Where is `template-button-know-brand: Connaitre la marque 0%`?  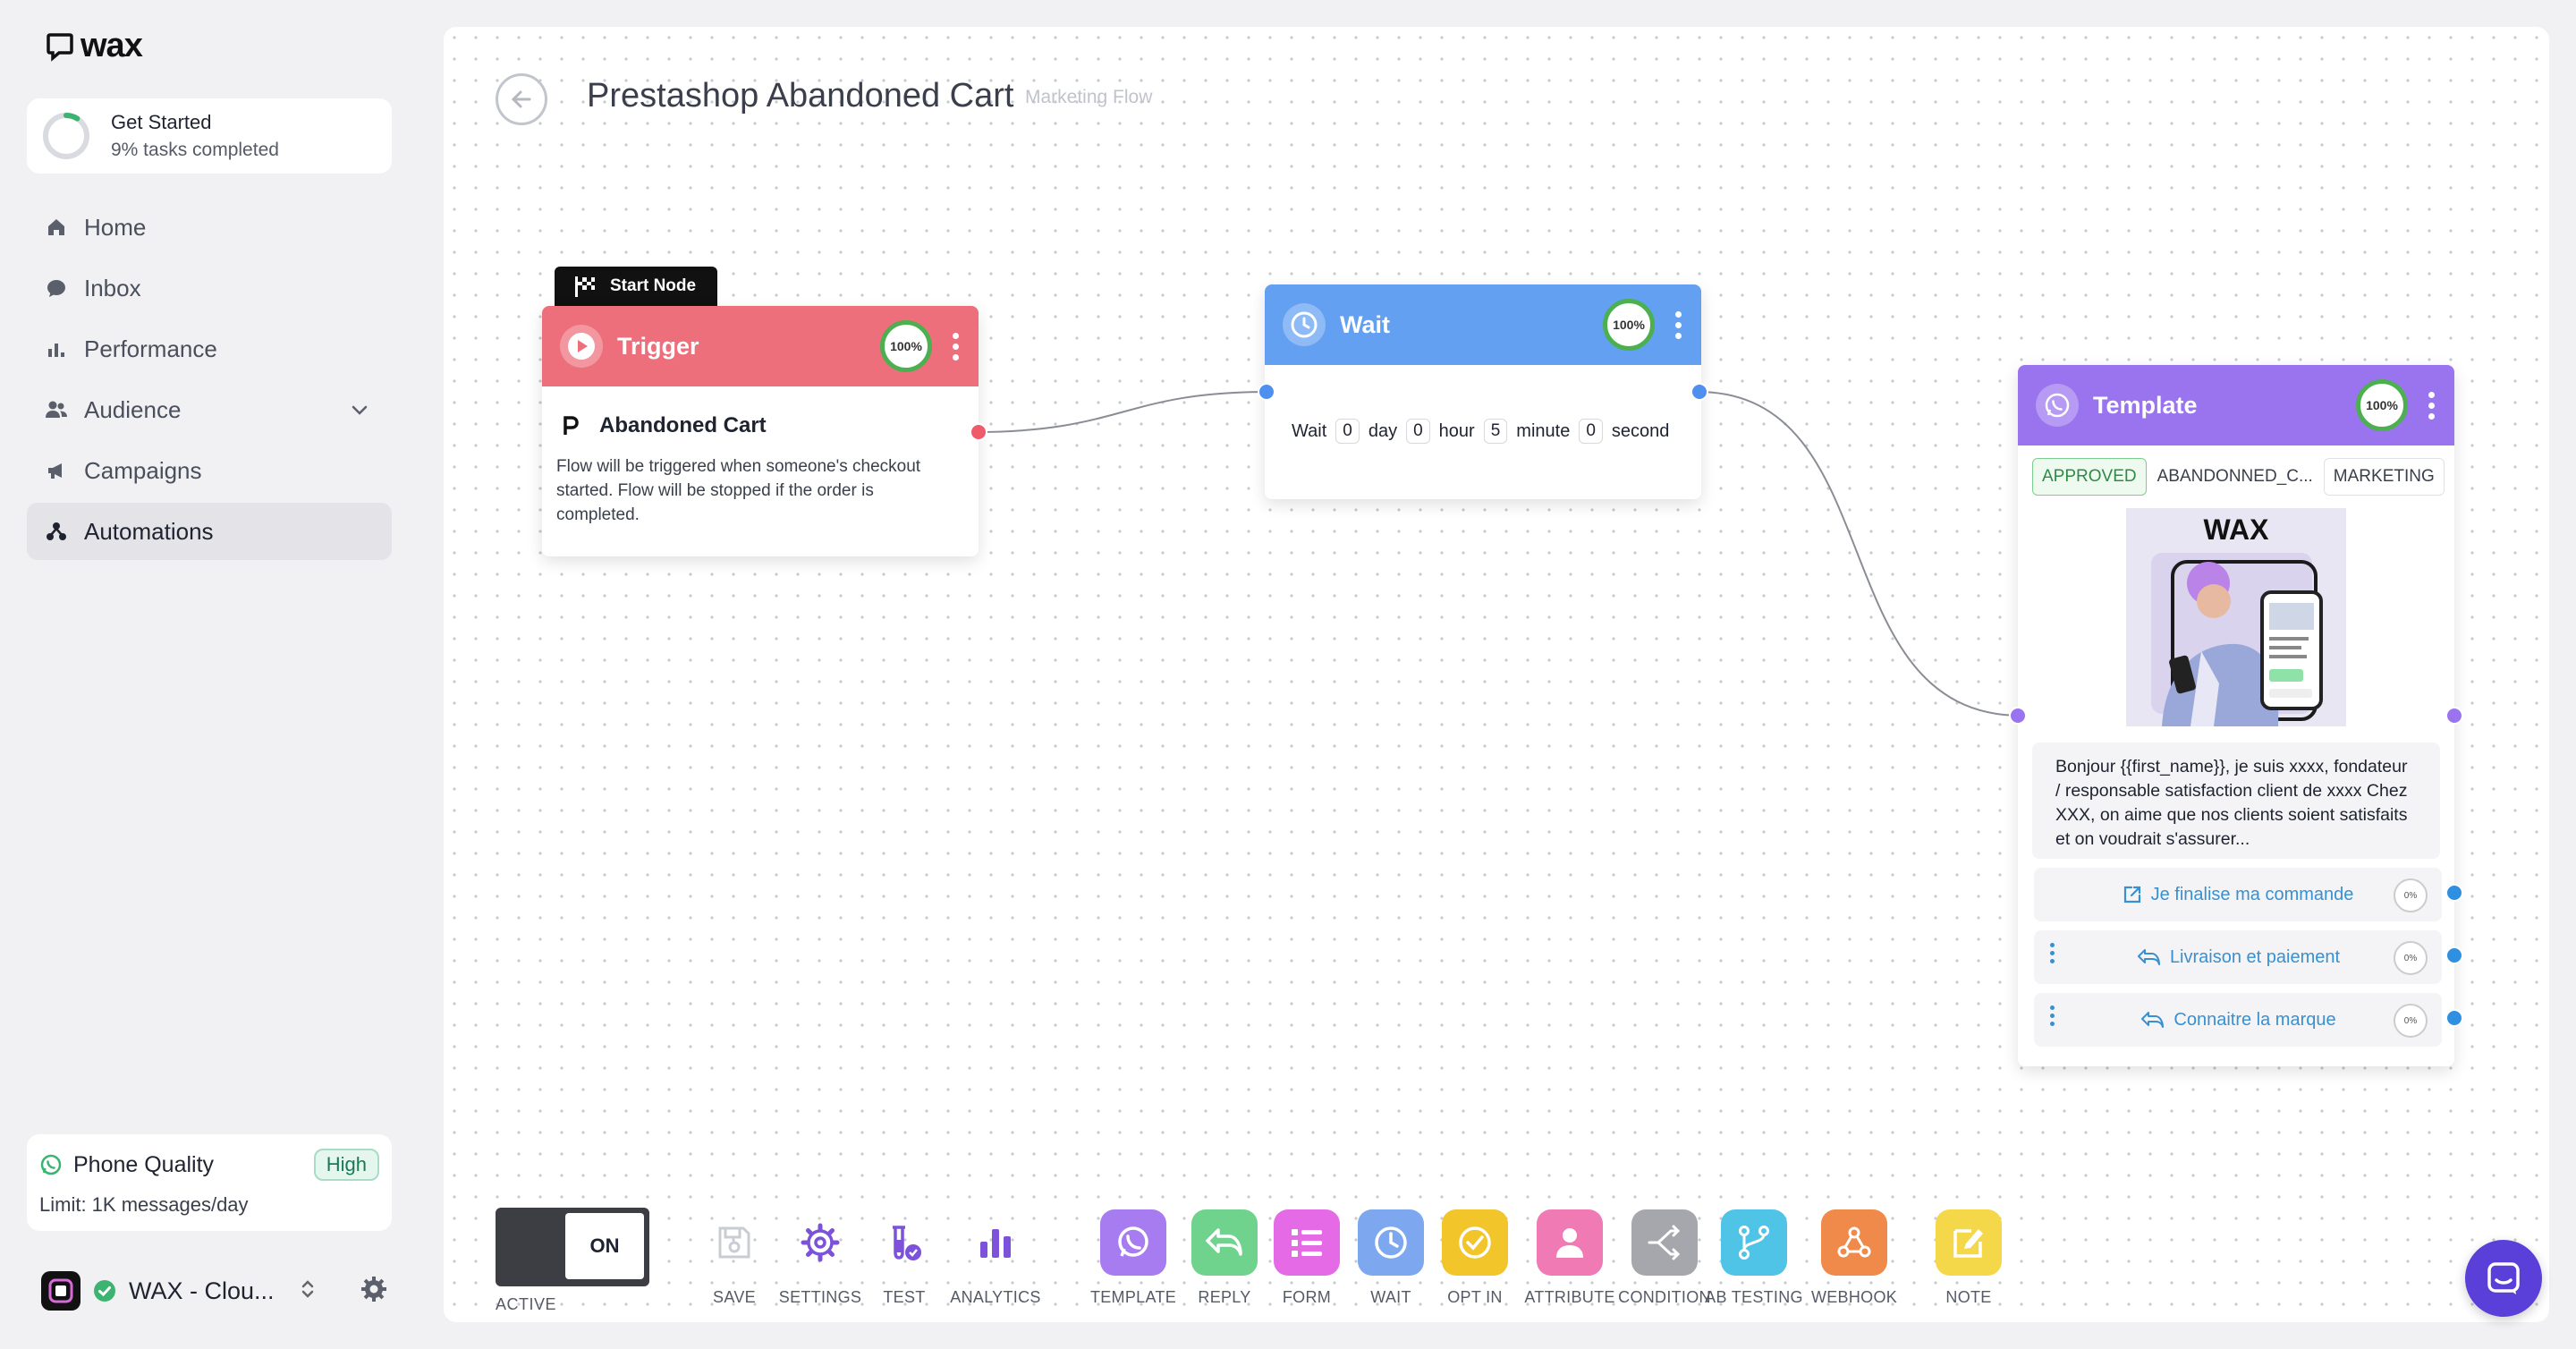
template-button-know-brand: Connaitre la marque 0% is located at coordinates (2248, 1020).